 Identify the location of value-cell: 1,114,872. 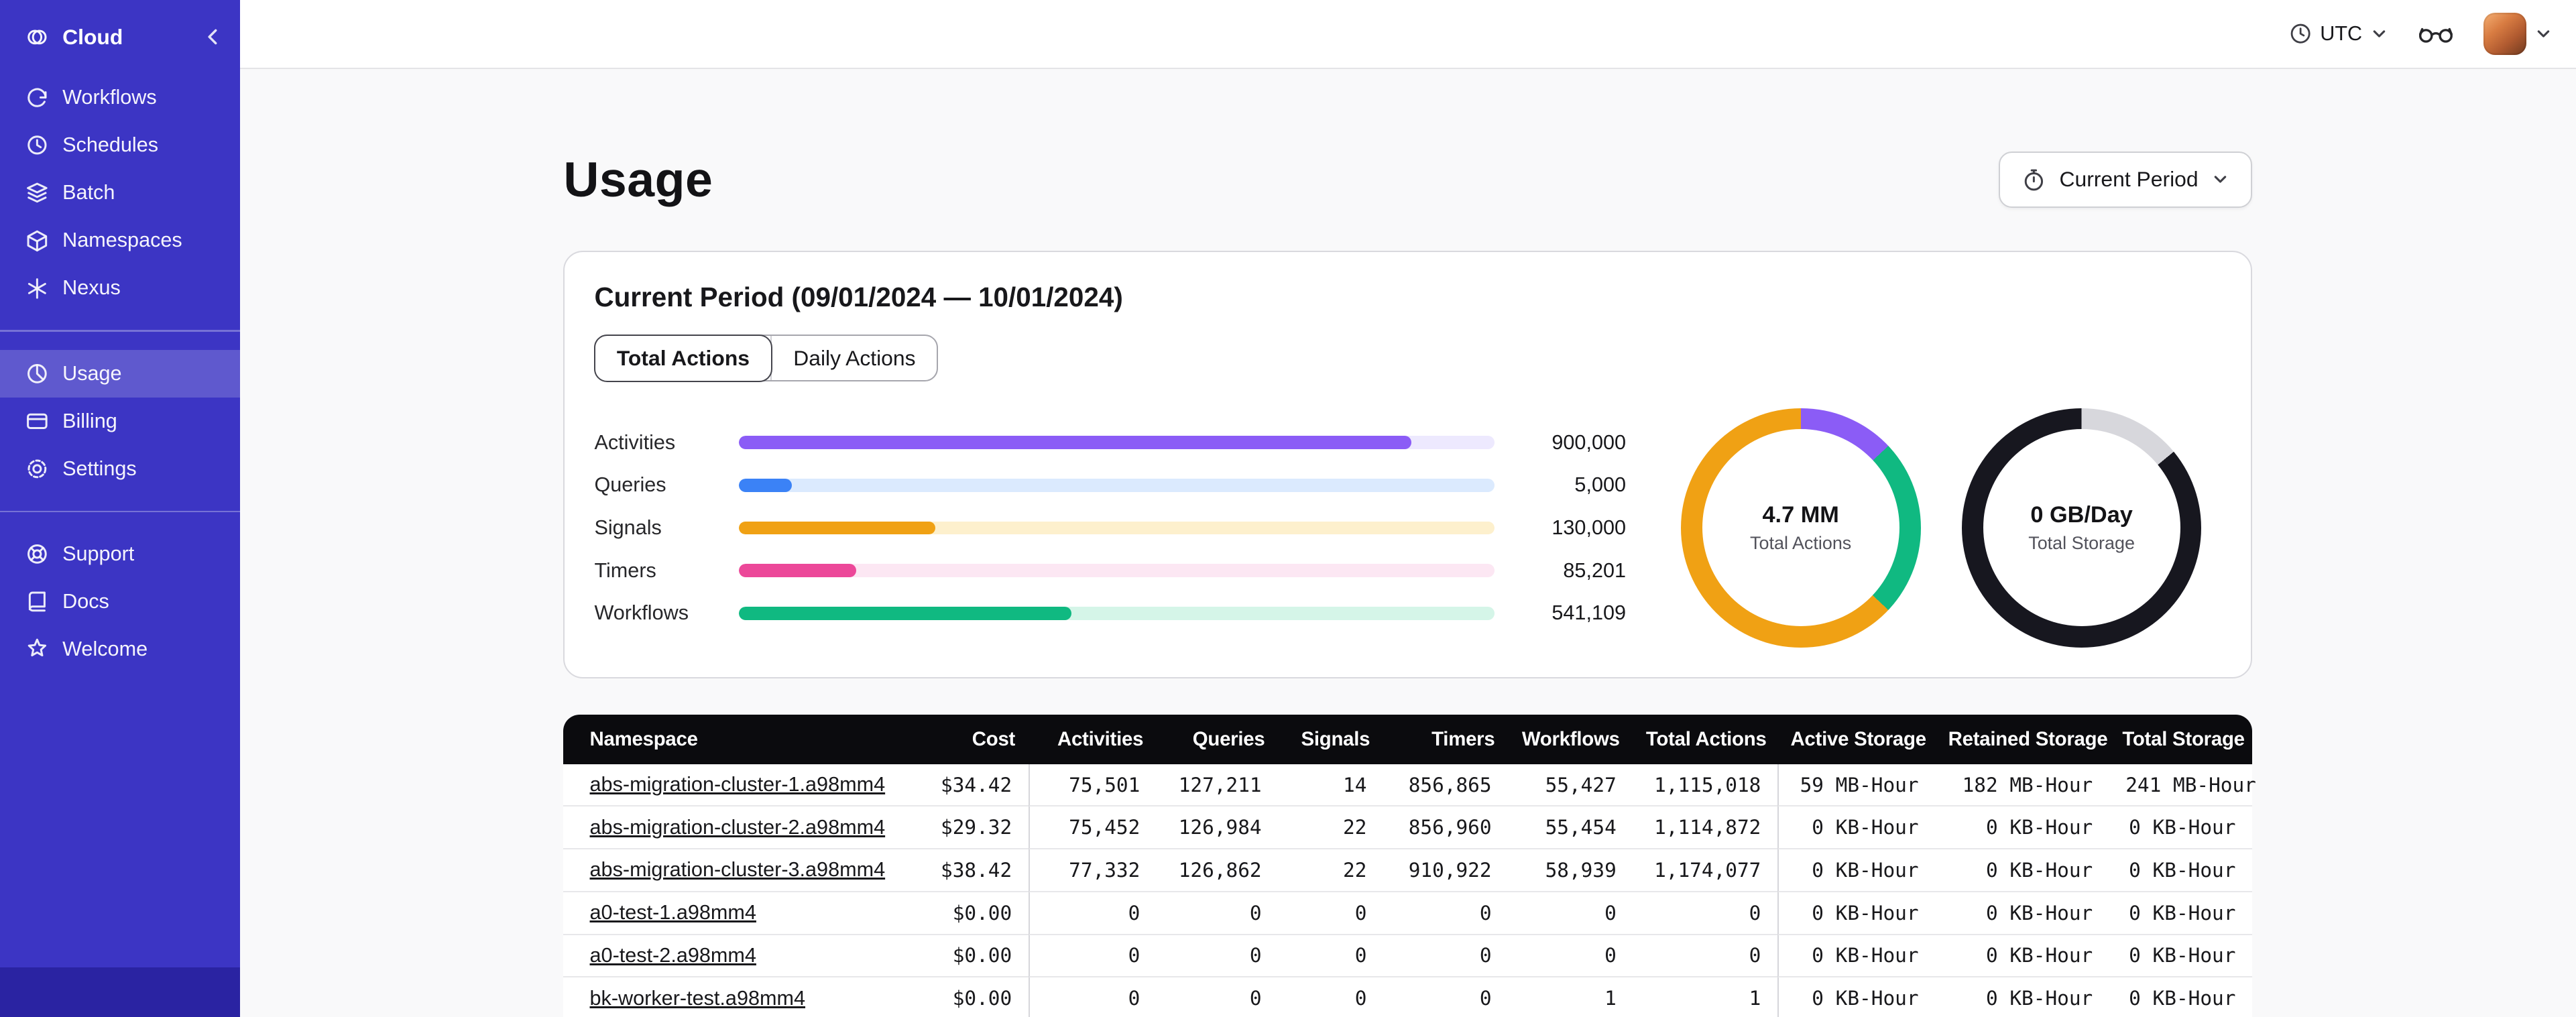
(1705, 828).